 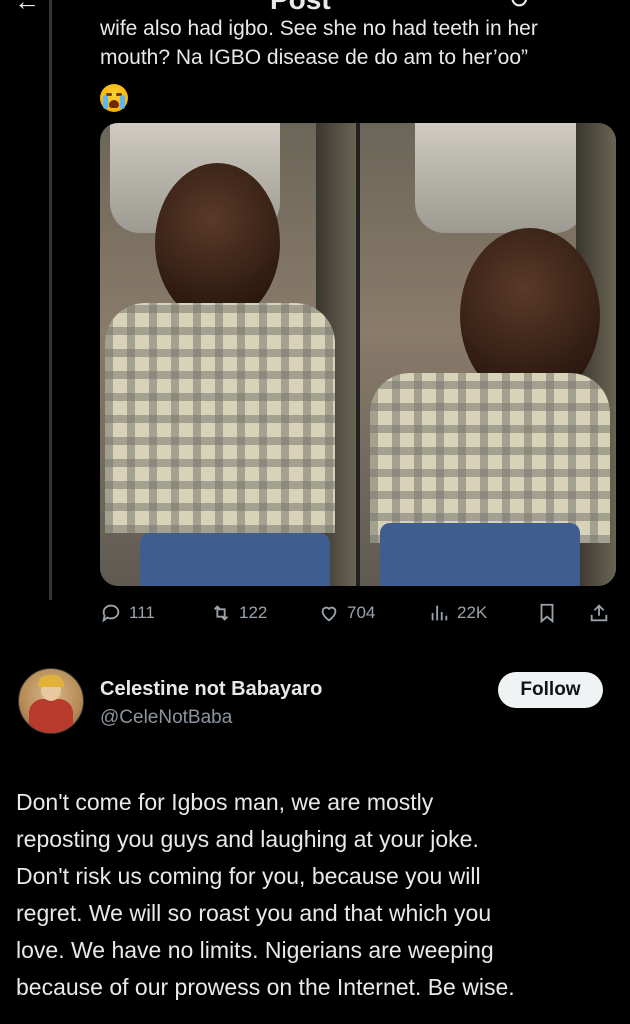 I want to click on crying-face-emoji-icon, so click(x=114, y=98).